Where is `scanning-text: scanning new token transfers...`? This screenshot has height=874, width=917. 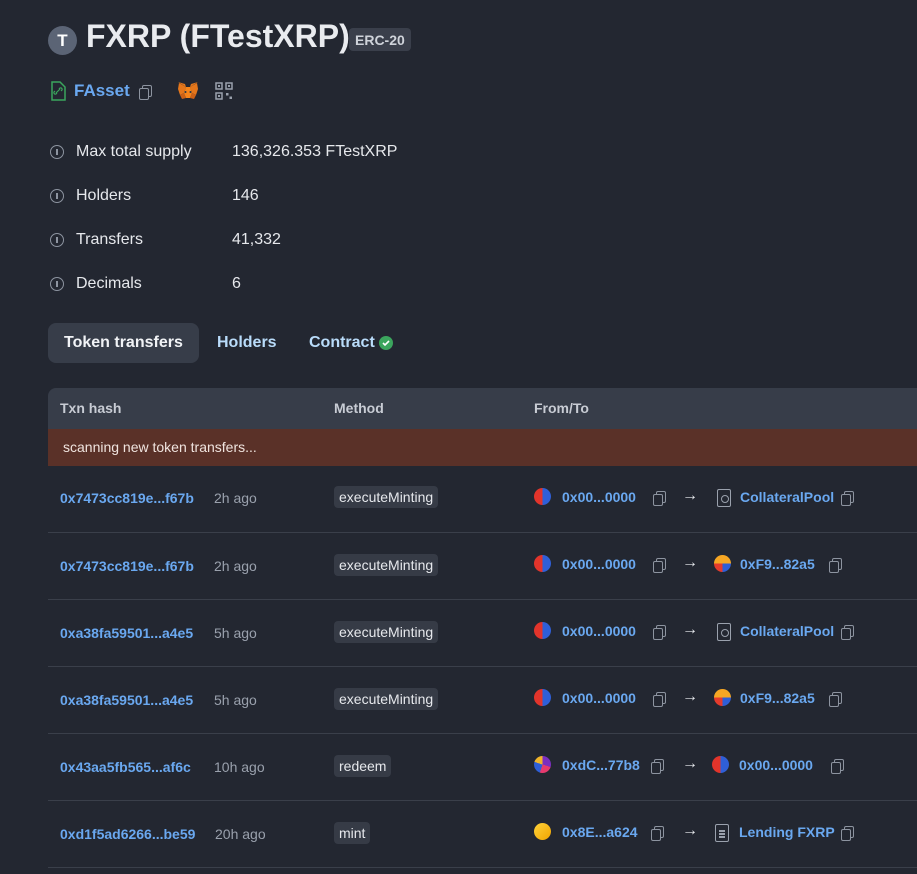
scanning-text: scanning new token transfers... is located at coordinates (160, 447).